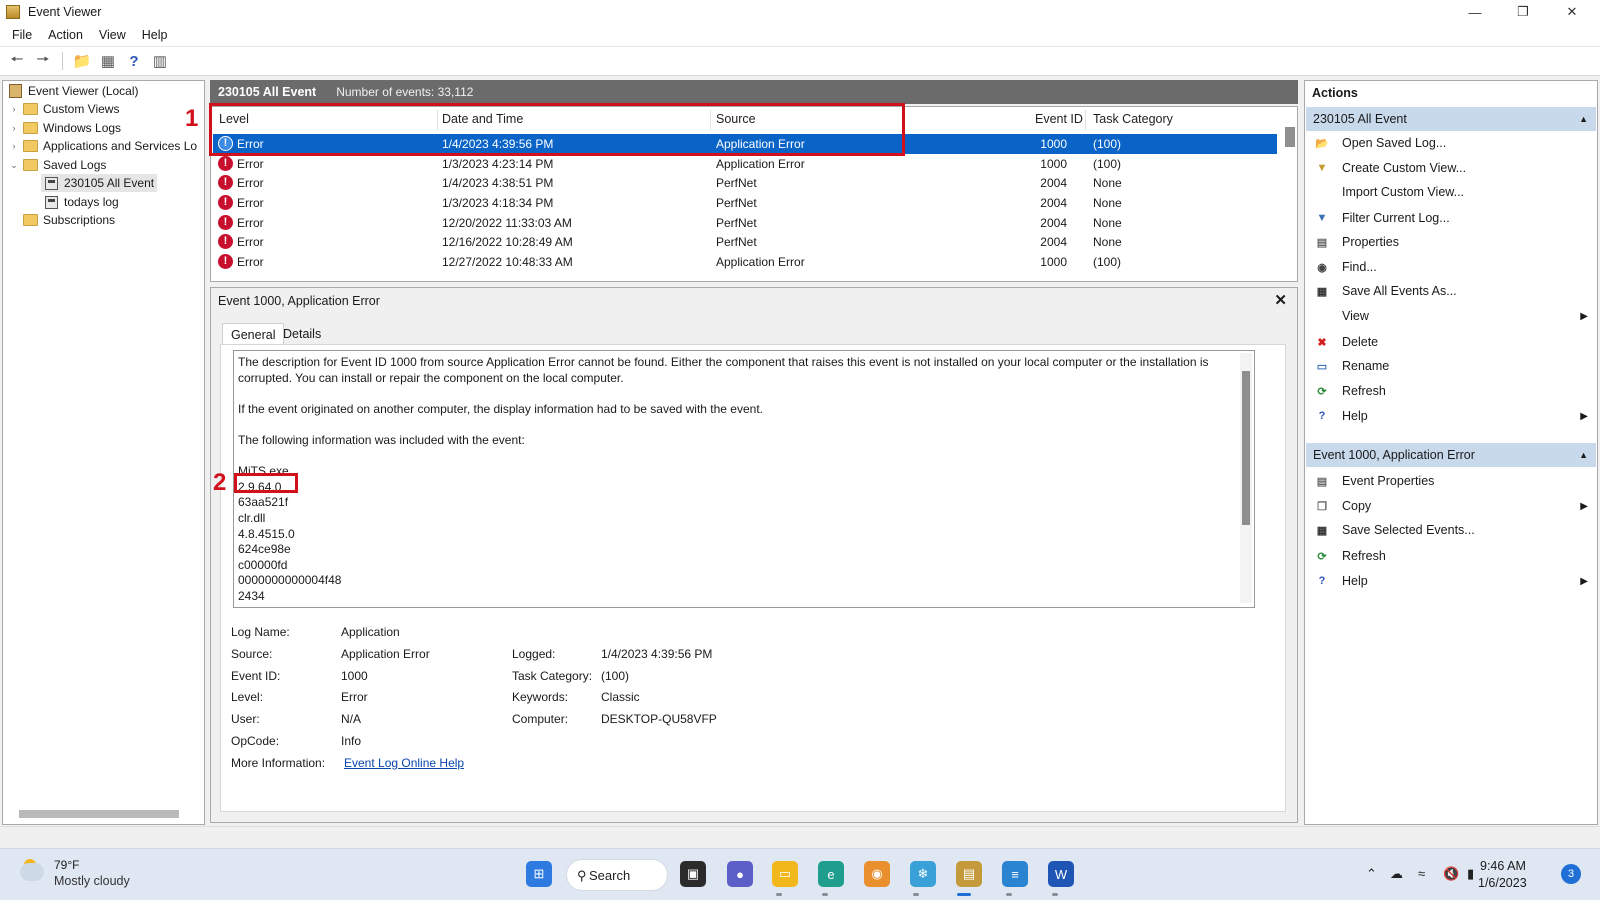 Image resolution: width=1600 pixels, height=900 pixels. What do you see at coordinates (539, 874) in the screenshot?
I see `start-windows-icon: ⊞` at bounding box center [539, 874].